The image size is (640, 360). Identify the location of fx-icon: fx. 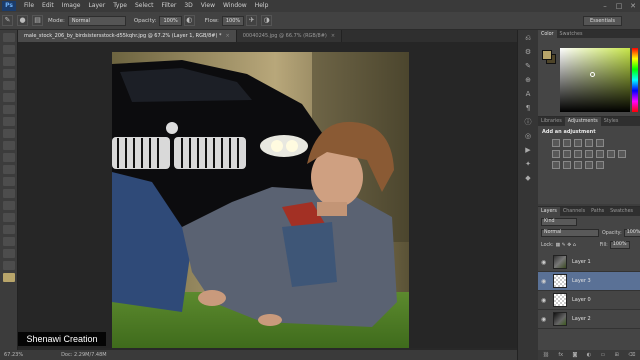
(560, 355).